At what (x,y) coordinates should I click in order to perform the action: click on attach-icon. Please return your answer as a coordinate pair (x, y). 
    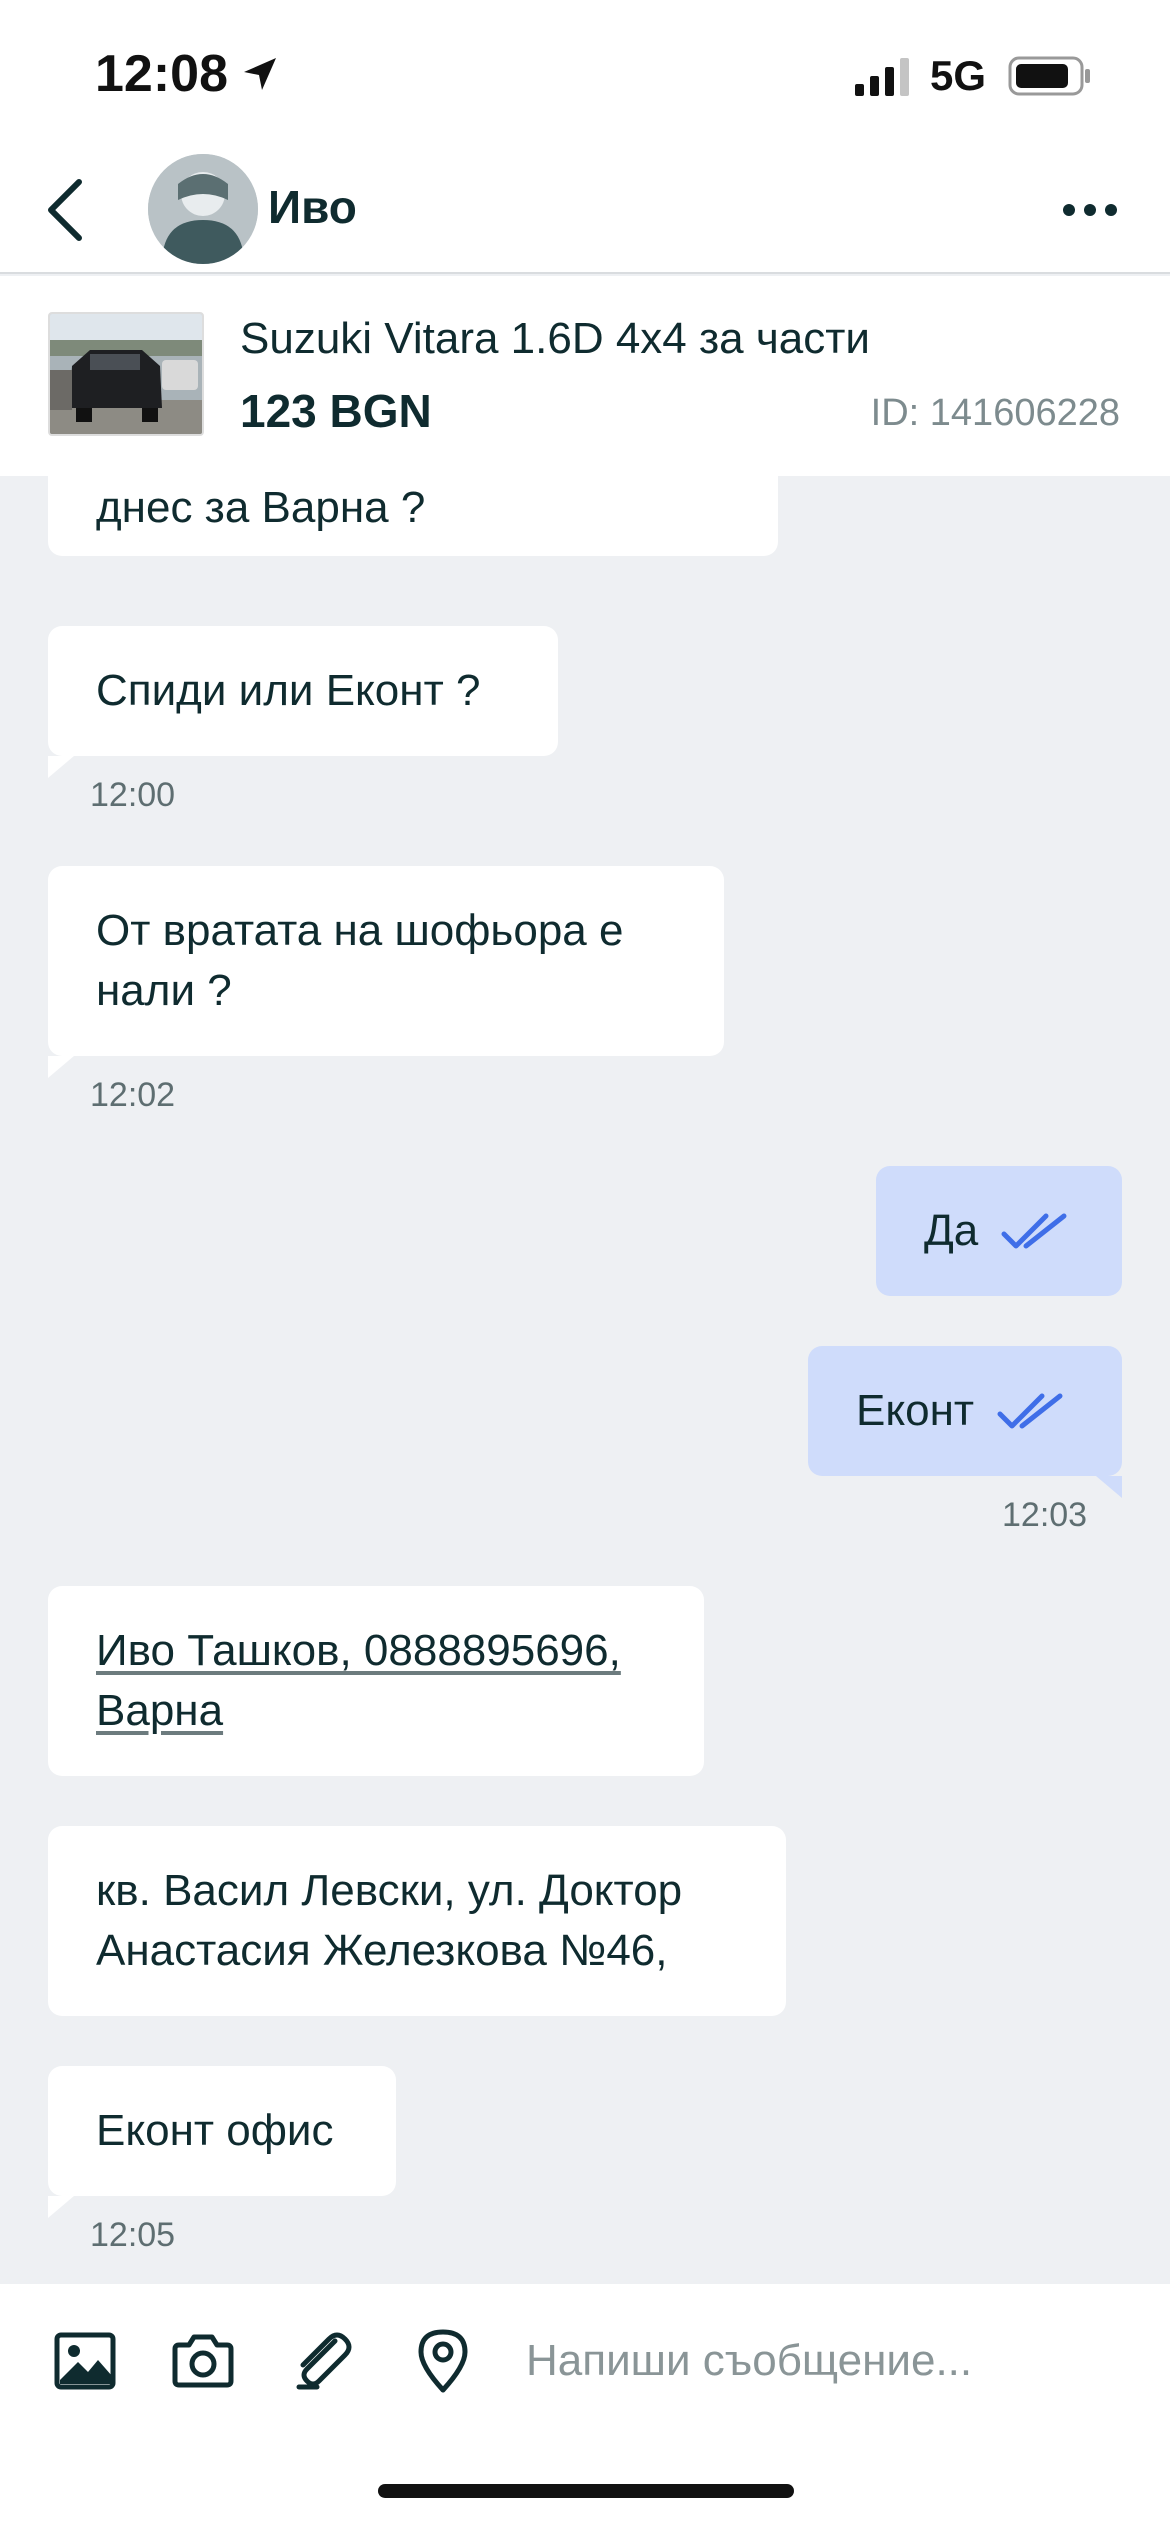
    Looking at the image, I should click on (324, 2361).